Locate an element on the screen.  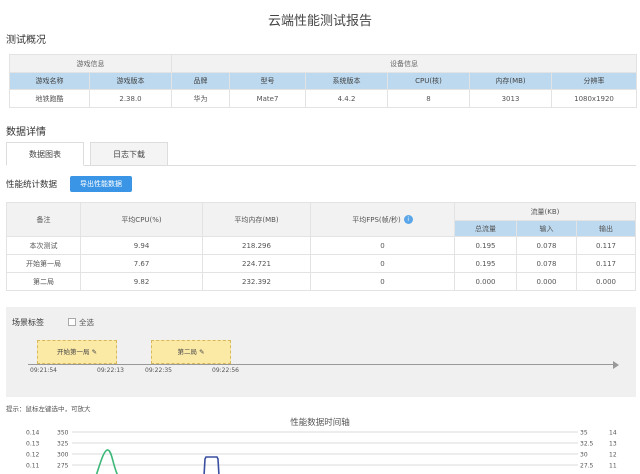
value-model: Mate7 is located at coordinates (267, 98).